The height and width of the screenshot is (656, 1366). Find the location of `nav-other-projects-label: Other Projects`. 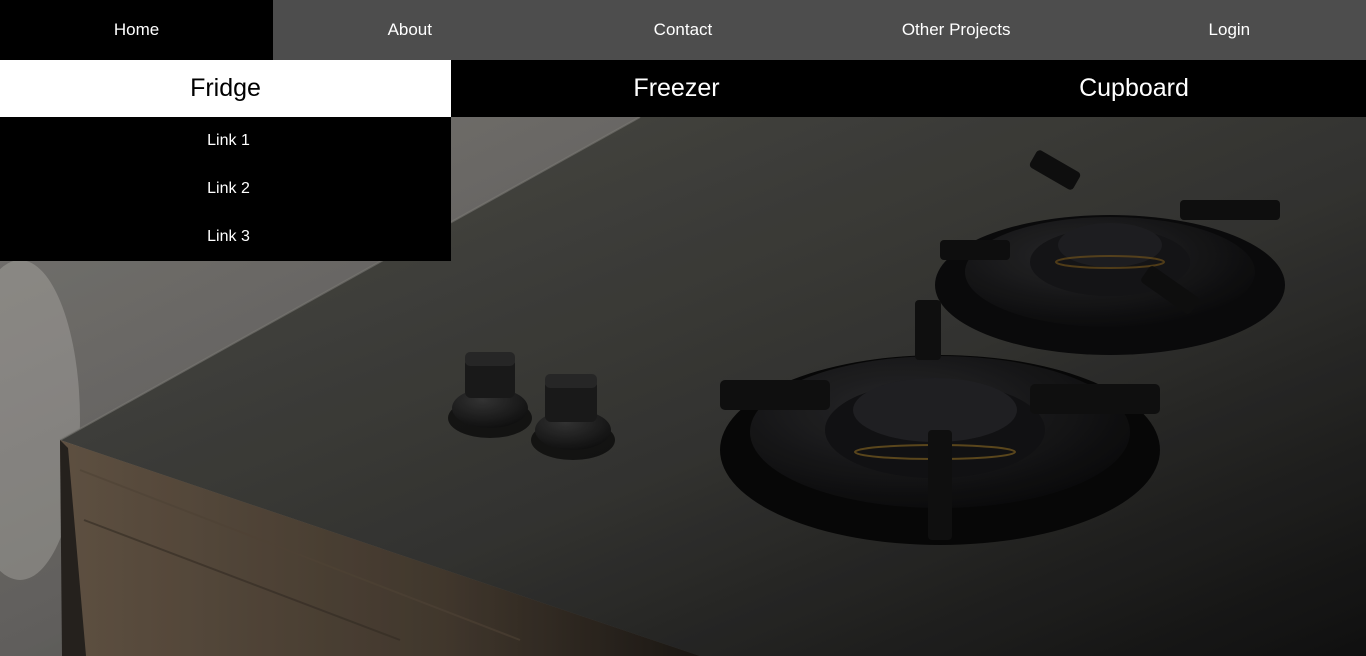

nav-other-projects-label: Other Projects is located at coordinates (956, 29).